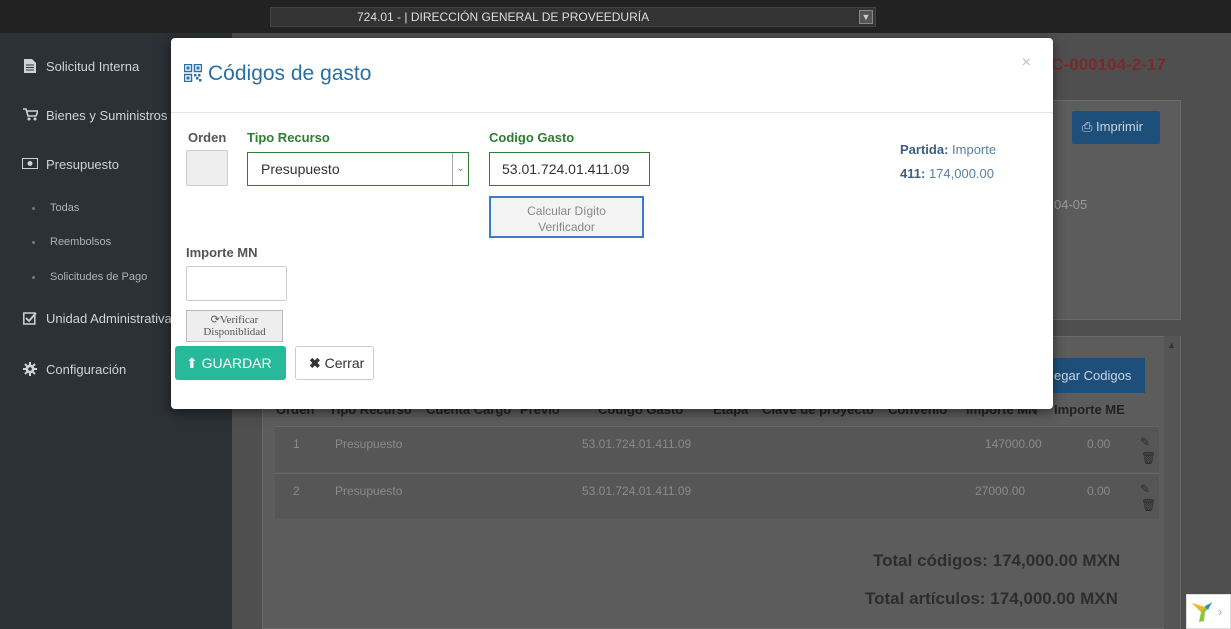 This screenshot has width=1231, height=629. What do you see at coordinates (566, 227) in the screenshot?
I see `calcular-line2: Verificador` at bounding box center [566, 227].